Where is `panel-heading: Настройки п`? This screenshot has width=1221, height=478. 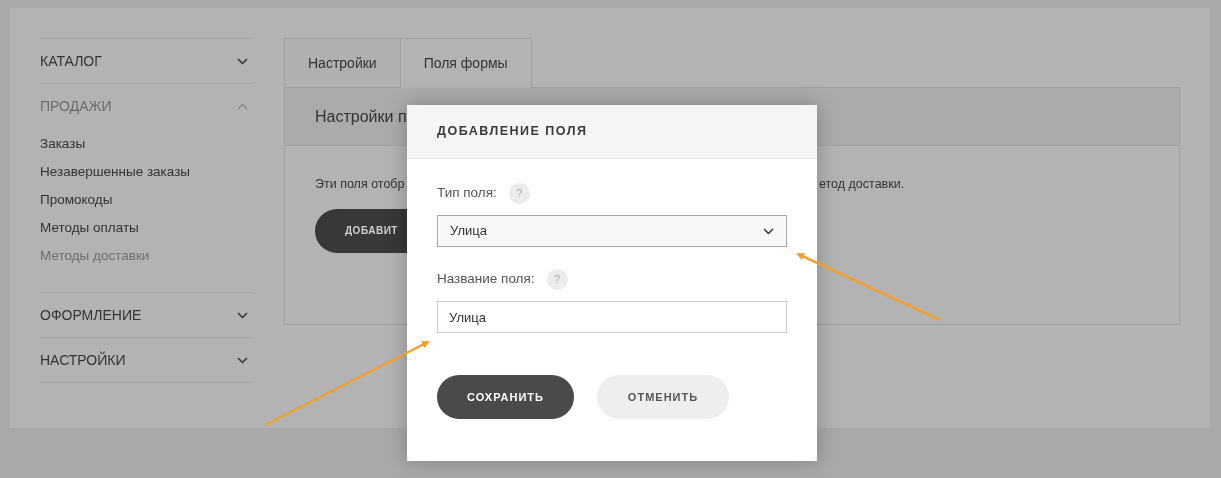 panel-heading: Настройки п is located at coordinates (361, 116).